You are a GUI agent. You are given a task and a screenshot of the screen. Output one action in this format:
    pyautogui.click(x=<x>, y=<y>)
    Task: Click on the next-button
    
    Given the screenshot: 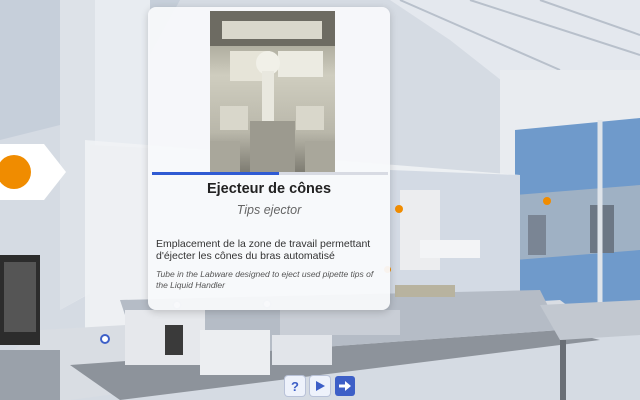 What is the action you would take?
    pyautogui.click(x=345, y=386)
    